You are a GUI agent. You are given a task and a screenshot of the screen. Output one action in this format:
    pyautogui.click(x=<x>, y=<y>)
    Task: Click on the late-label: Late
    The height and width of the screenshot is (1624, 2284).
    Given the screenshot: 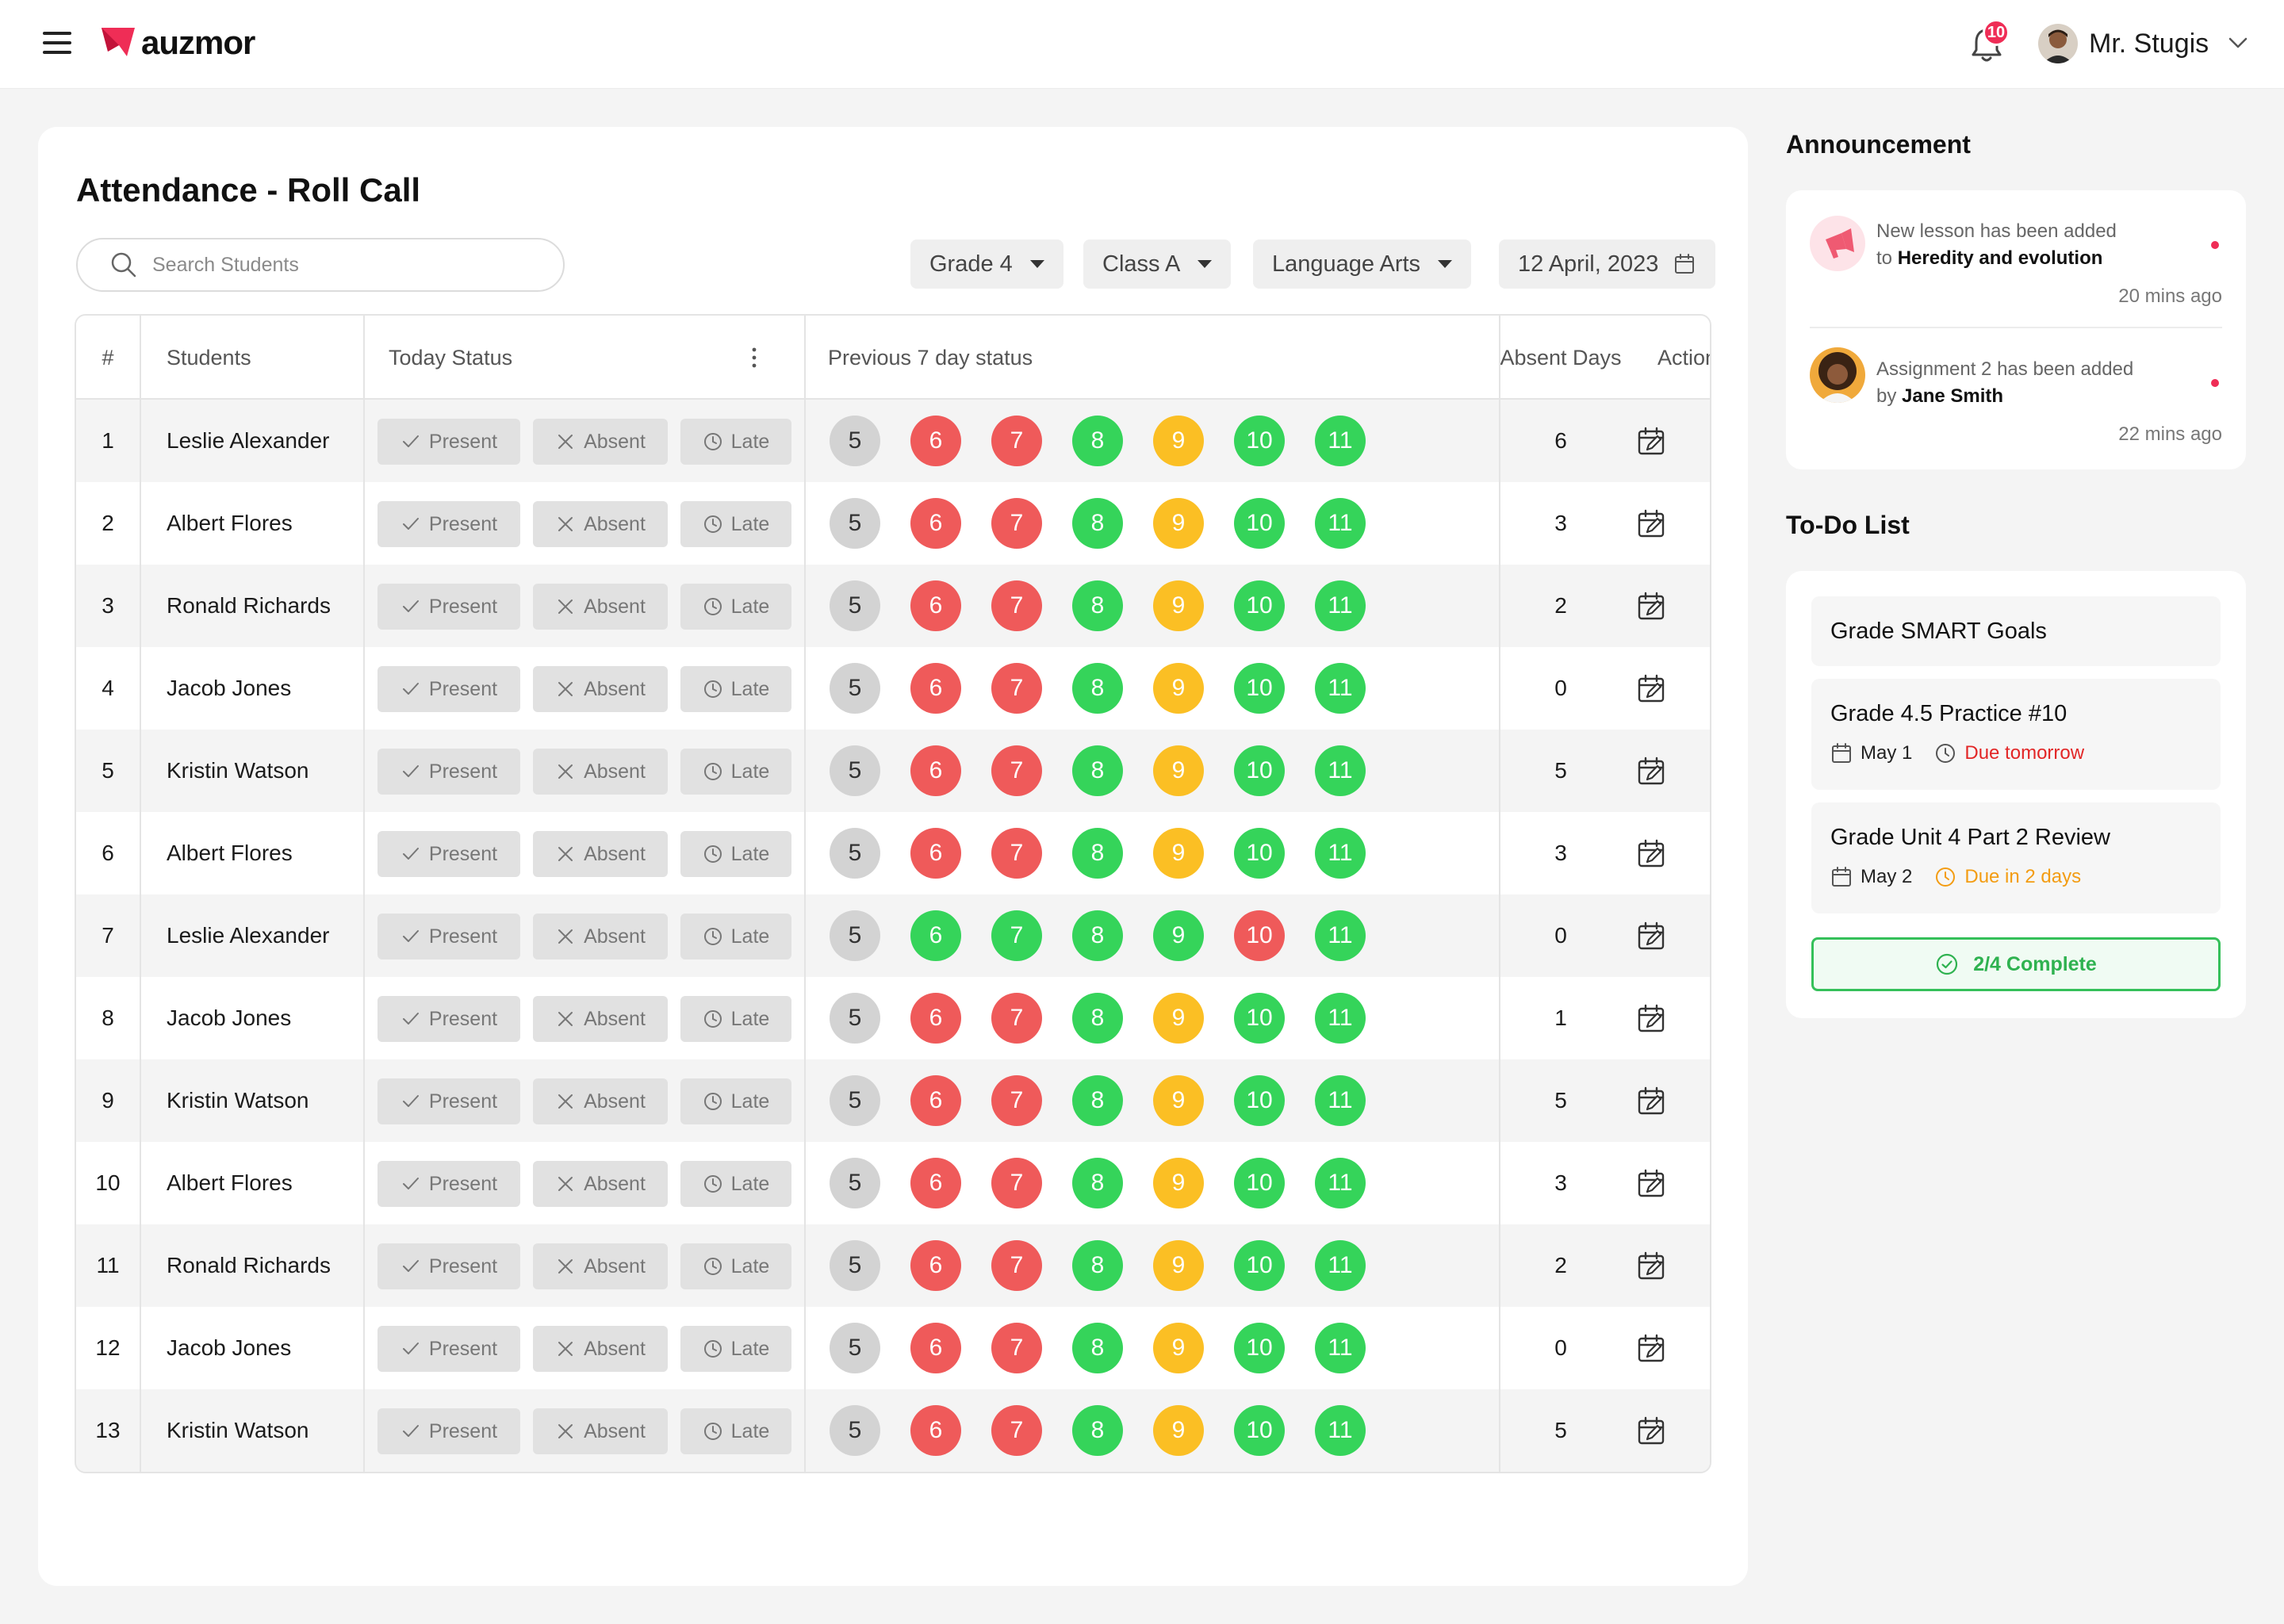 What is the action you would take?
    pyautogui.click(x=750, y=442)
    